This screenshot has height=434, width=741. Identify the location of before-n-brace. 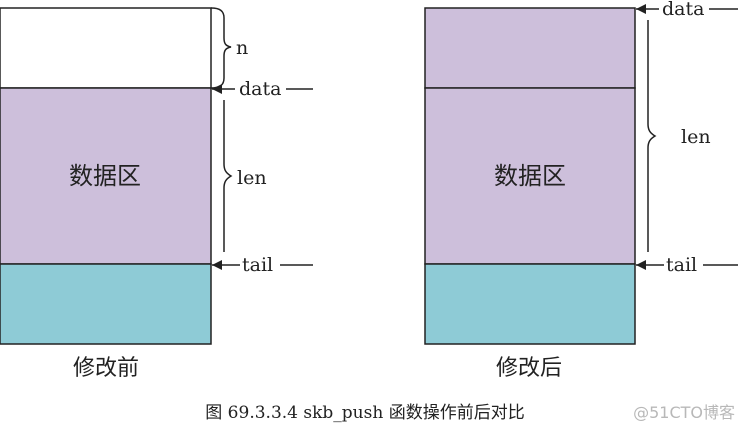
(221, 48).